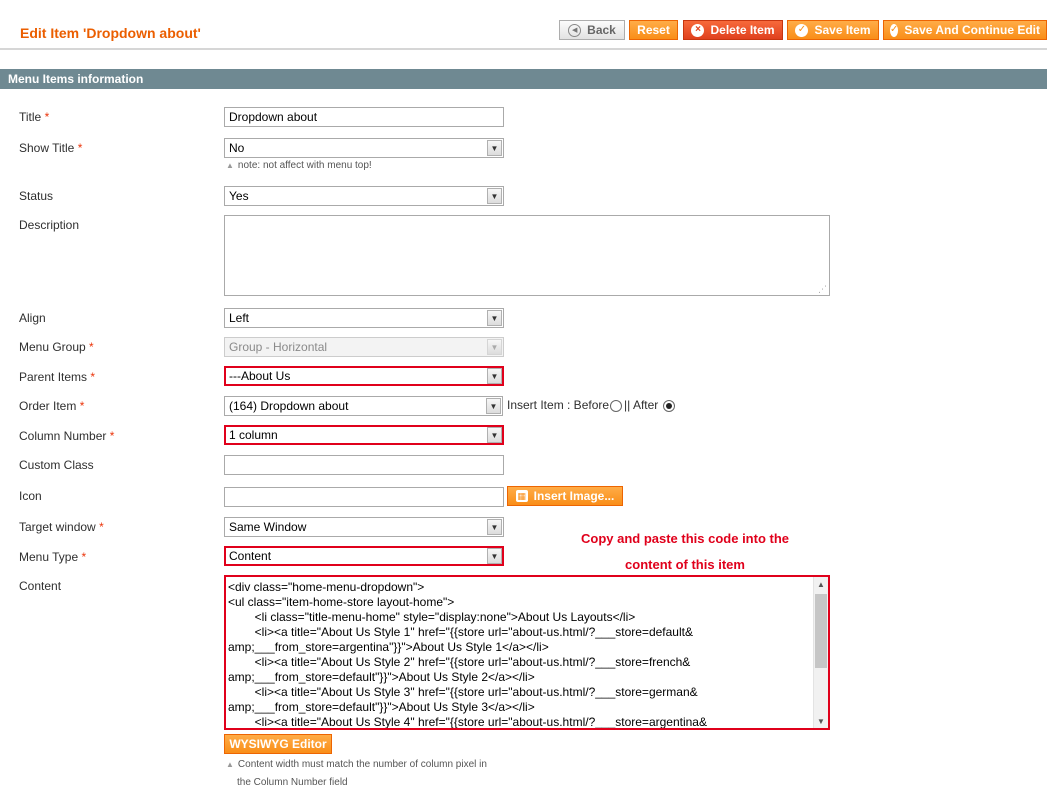 The width and height of the screenshot is (1047, 805). I want to click on parent-items-label: Parent Items *, so click(57, 377).